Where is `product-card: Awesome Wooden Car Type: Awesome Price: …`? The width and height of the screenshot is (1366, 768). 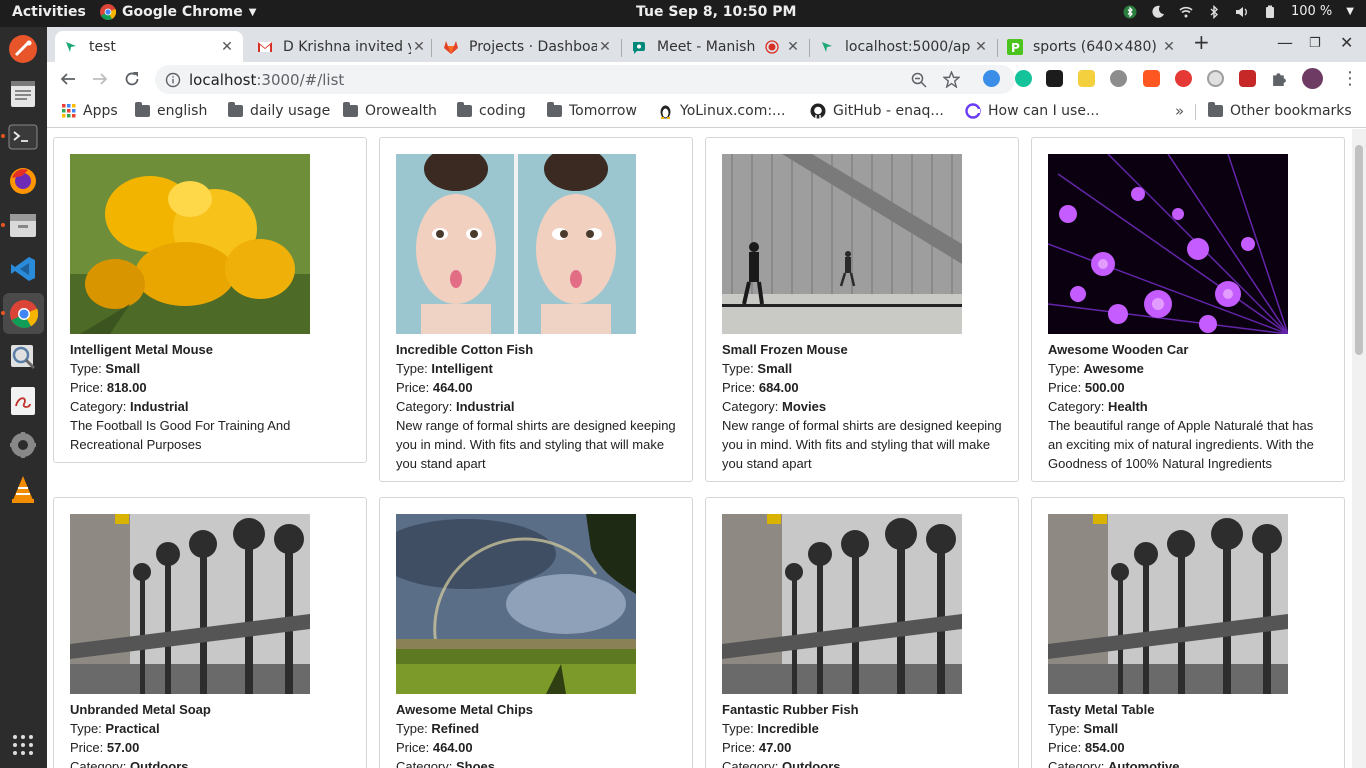 product-card: Awesome Wooden Car Type: Awesome Price: … is located at coordinates (1188, 309).